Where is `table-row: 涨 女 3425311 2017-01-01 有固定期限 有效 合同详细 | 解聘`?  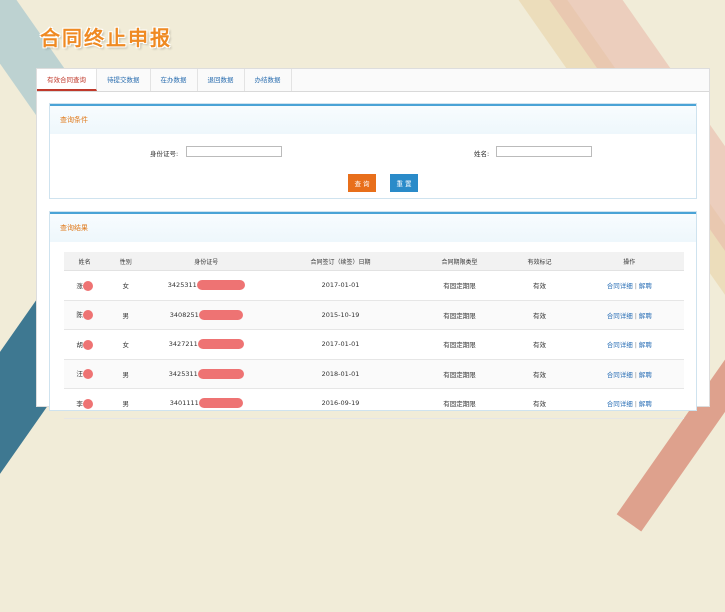 table-row: 涨 女 3425311 2017-01-01 有固定期限 有效 合同详细 | 解聘 is located at coordinates (374, 285).